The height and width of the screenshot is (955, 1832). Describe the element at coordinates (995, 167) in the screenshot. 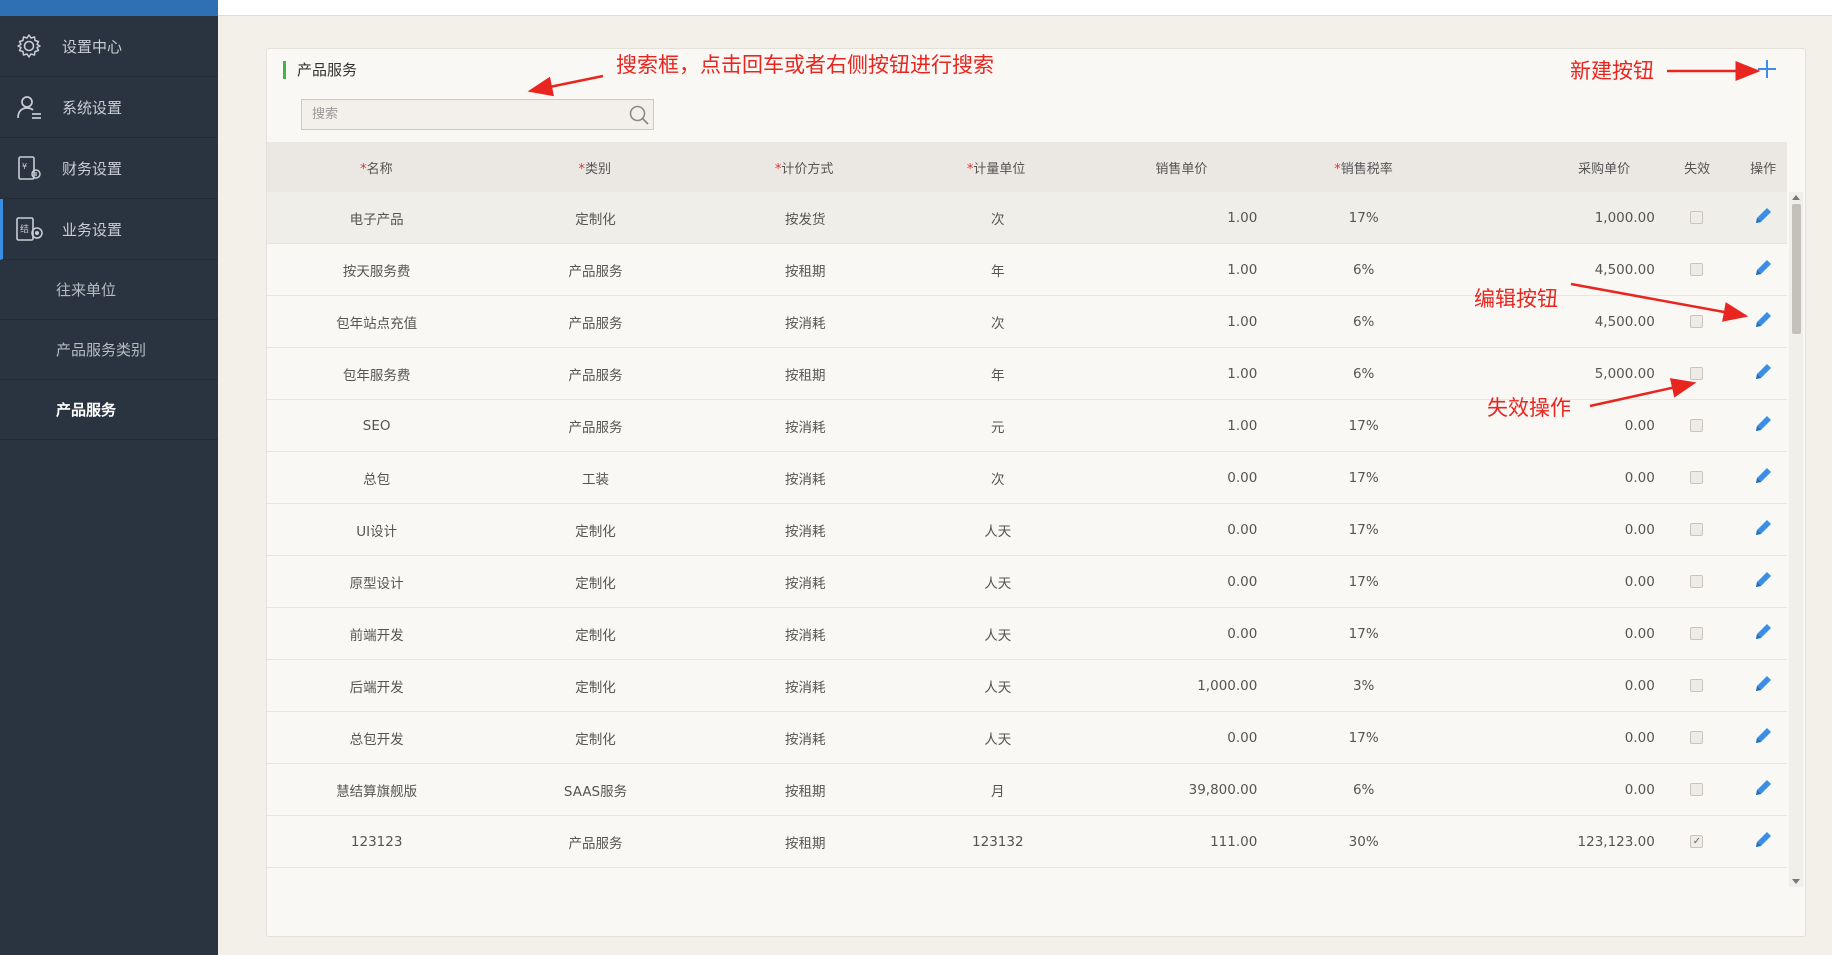

I see `col-header-unit: *计量单位` at that location.